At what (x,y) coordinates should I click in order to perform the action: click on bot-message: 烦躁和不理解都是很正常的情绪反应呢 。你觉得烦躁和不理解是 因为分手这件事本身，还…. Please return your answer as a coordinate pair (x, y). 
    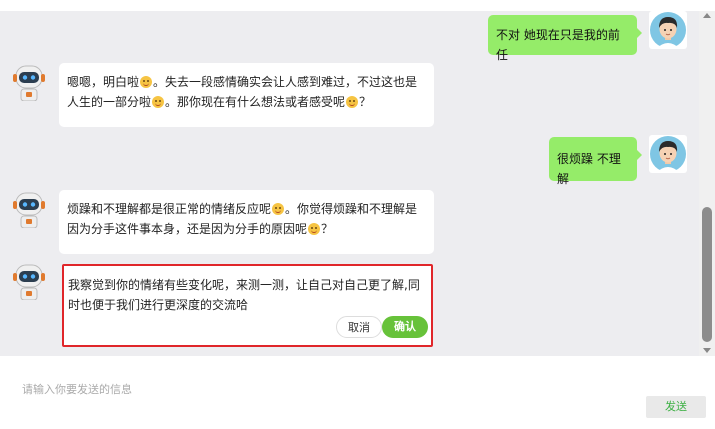
    Looking at the image, I should click on (246, 222).